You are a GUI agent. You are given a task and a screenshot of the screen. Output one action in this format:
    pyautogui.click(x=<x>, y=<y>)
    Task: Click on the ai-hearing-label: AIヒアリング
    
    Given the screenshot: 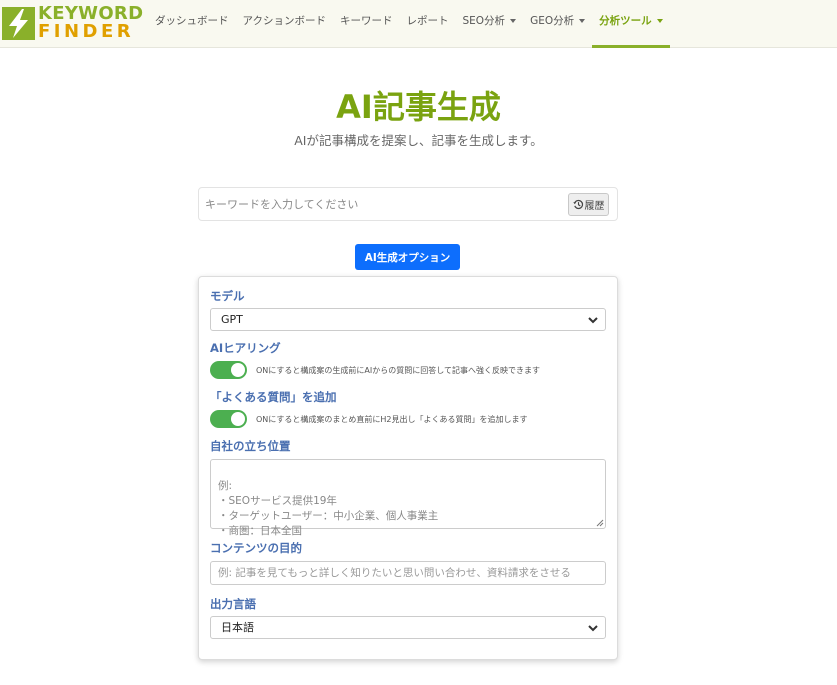 What is the action you would take?
    pyautogui.click(x=245, y=348)
    